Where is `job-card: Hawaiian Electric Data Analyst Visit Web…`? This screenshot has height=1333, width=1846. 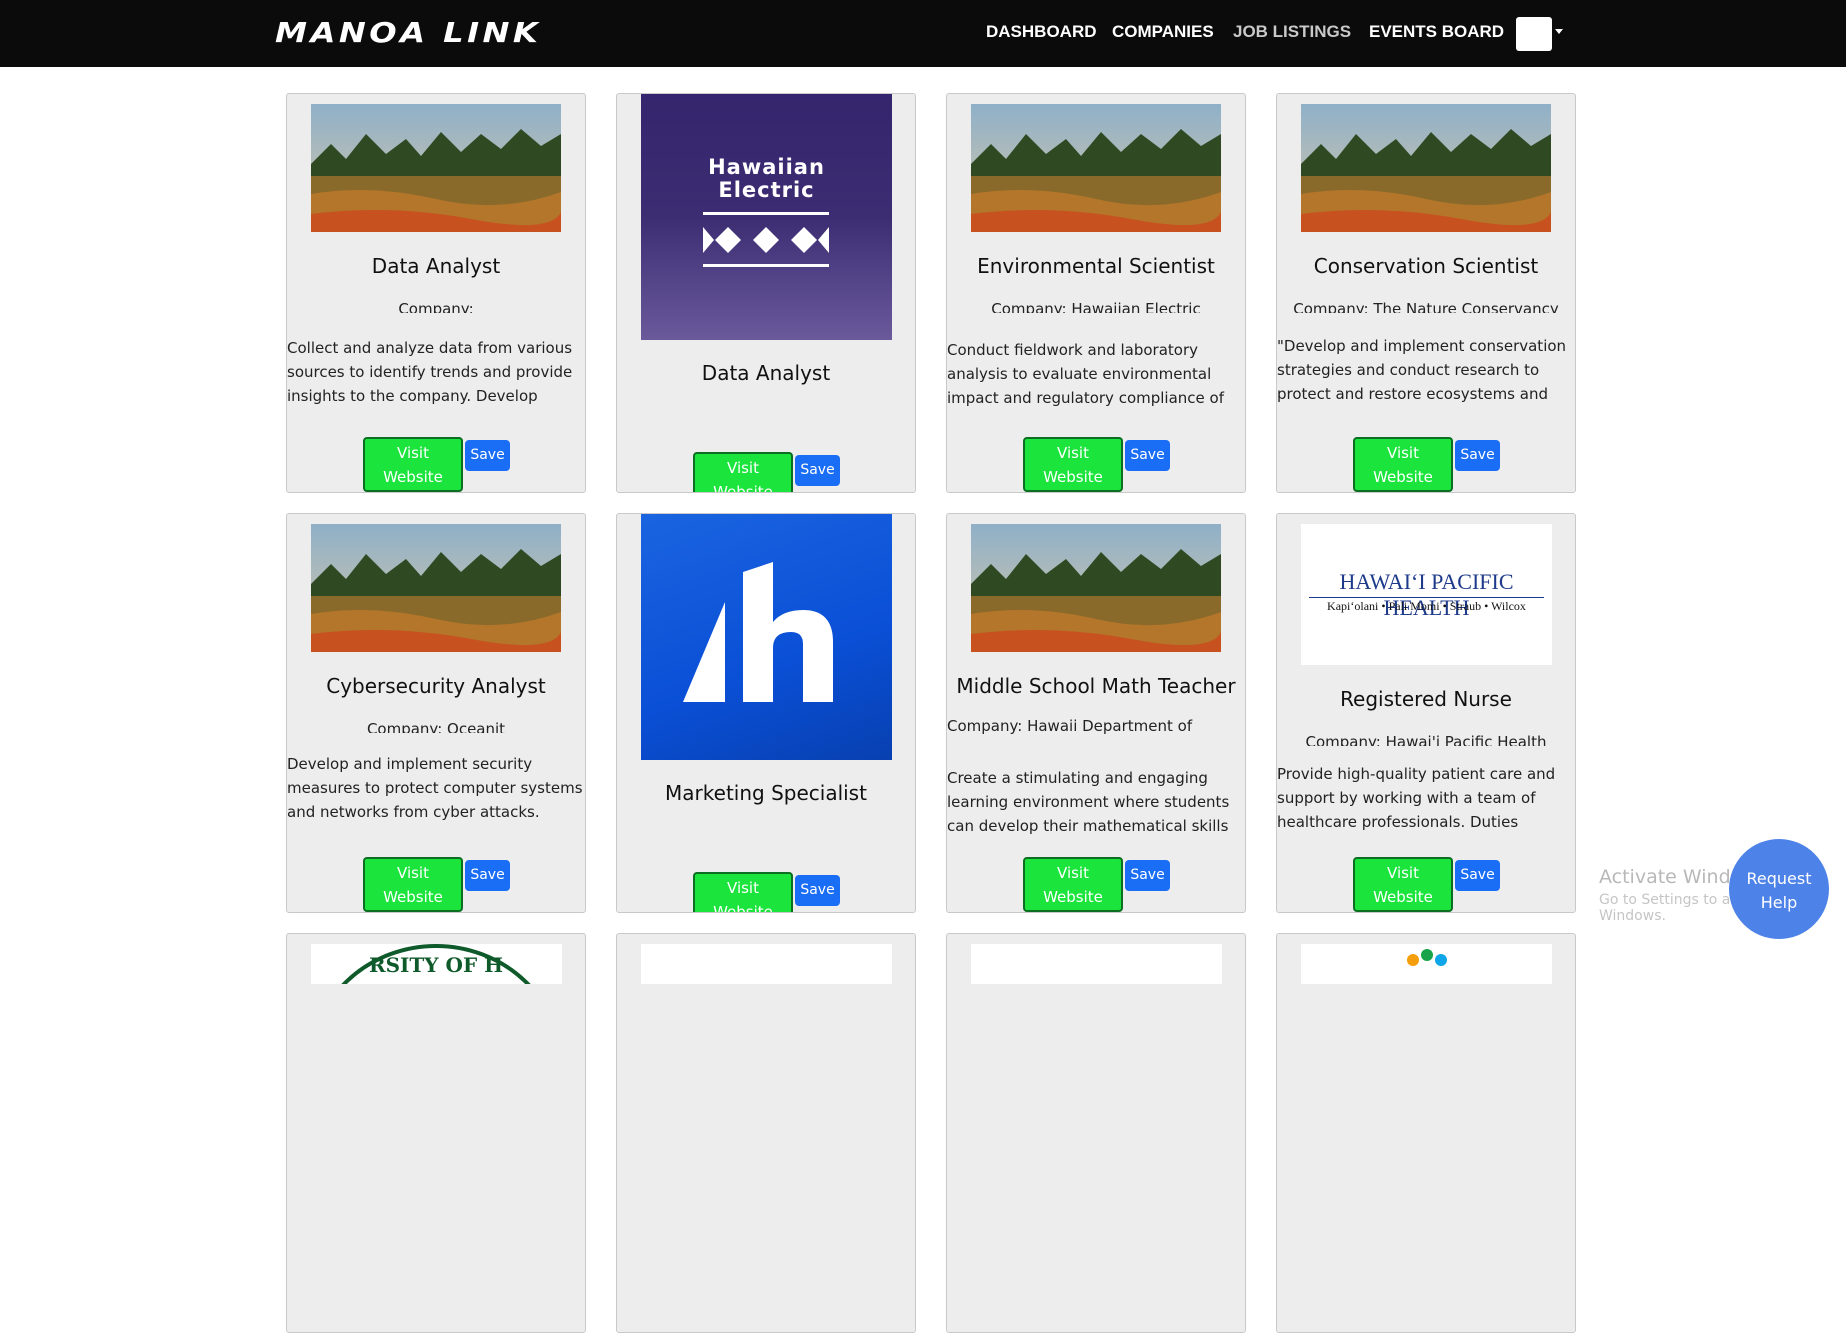 job-card: Hawaiian Electric Data Analyst Visit Web… is located at coordinates (766, 293).